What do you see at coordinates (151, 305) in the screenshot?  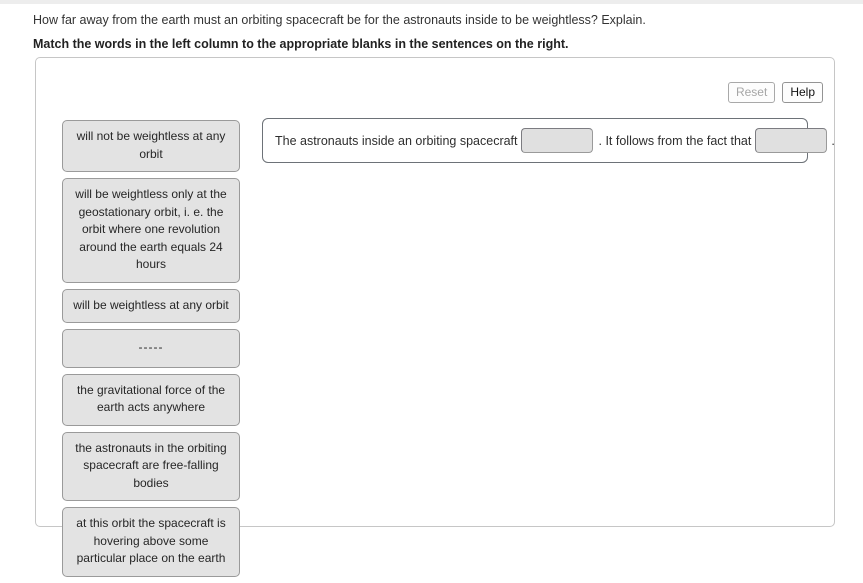 I see `word-bank-item: will be weightless at any orbit` at bounding box center [151, 305].